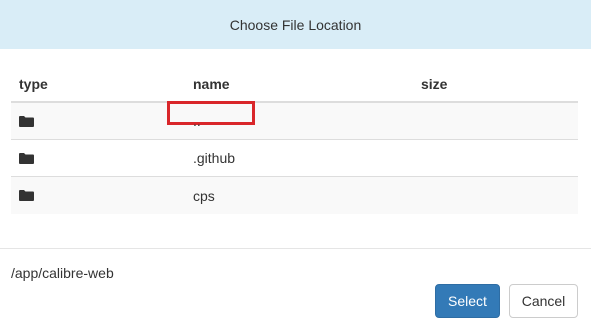 The height and width of the screenshot is (328, 591). I want to click on table-row: .., so click(294, 120).